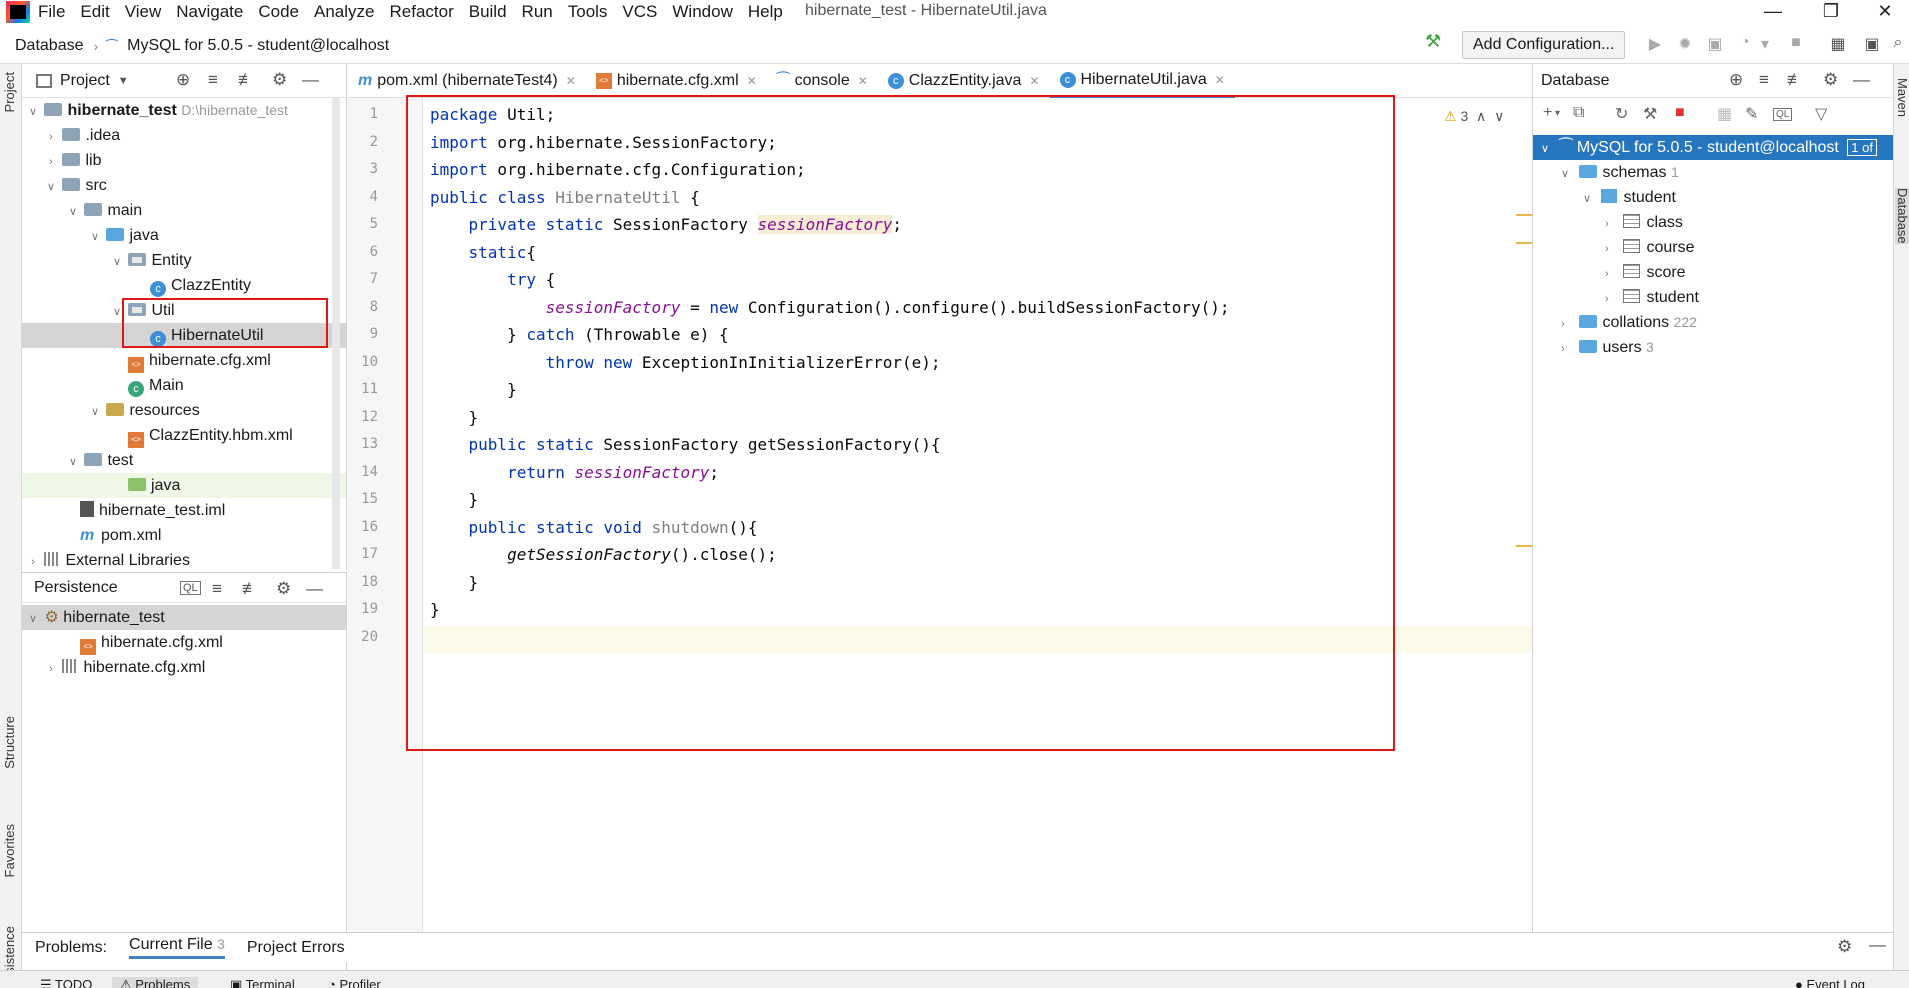 Image resolution: width=1909 pixels, height=988 pixels. What do you see at coordinates (262, 982) in the screenshot?
I see `terminal-tab: ▣ Terminal` at bounding box center [262, 982].